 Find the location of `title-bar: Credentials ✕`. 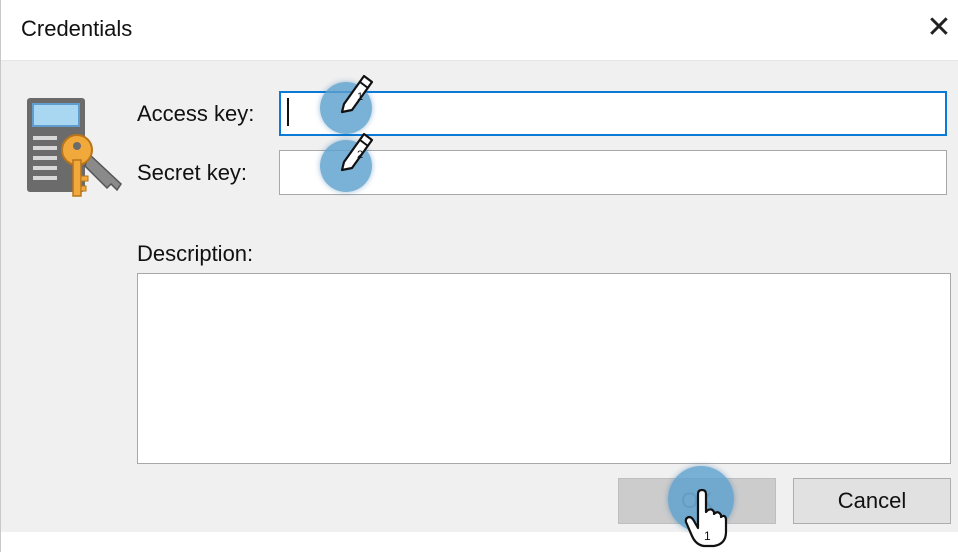

title-bar: Credentials ✕ is located at coordinates (479, 30).